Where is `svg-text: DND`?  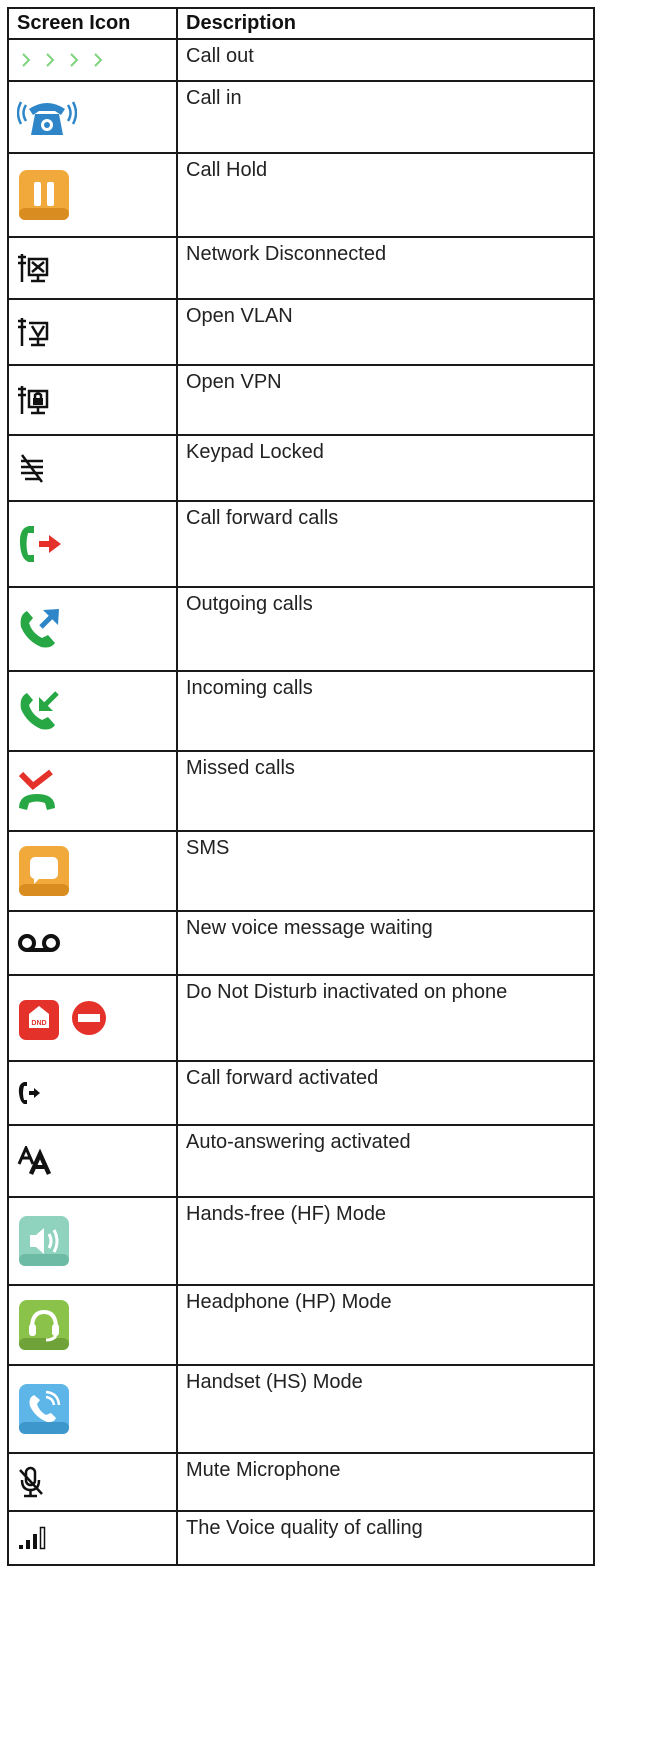 svg-text: DND is located at coordinates (38, 1023).